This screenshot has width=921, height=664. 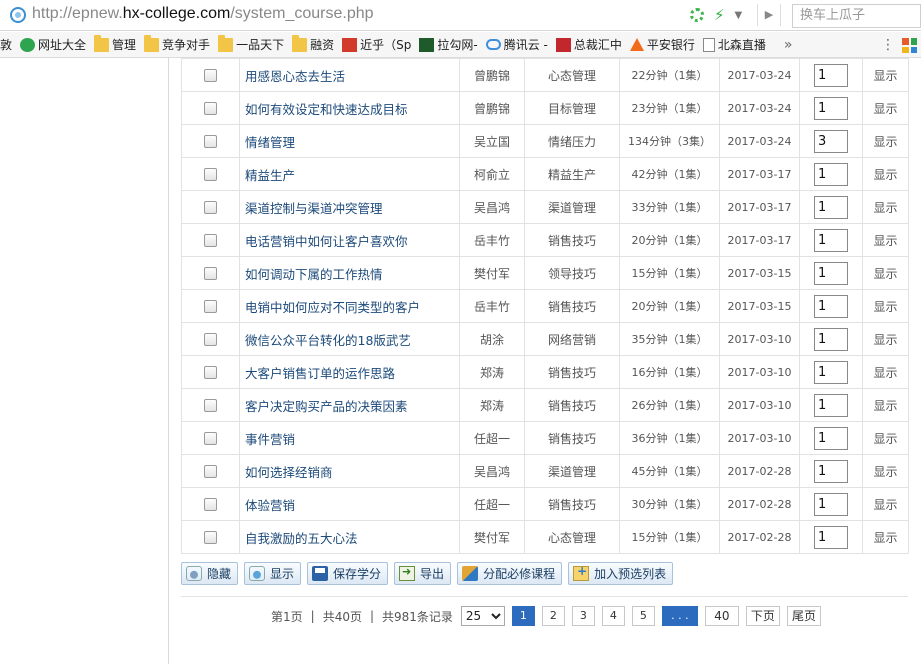 I want to click on refresh-icon, so click(x=697, y=15).